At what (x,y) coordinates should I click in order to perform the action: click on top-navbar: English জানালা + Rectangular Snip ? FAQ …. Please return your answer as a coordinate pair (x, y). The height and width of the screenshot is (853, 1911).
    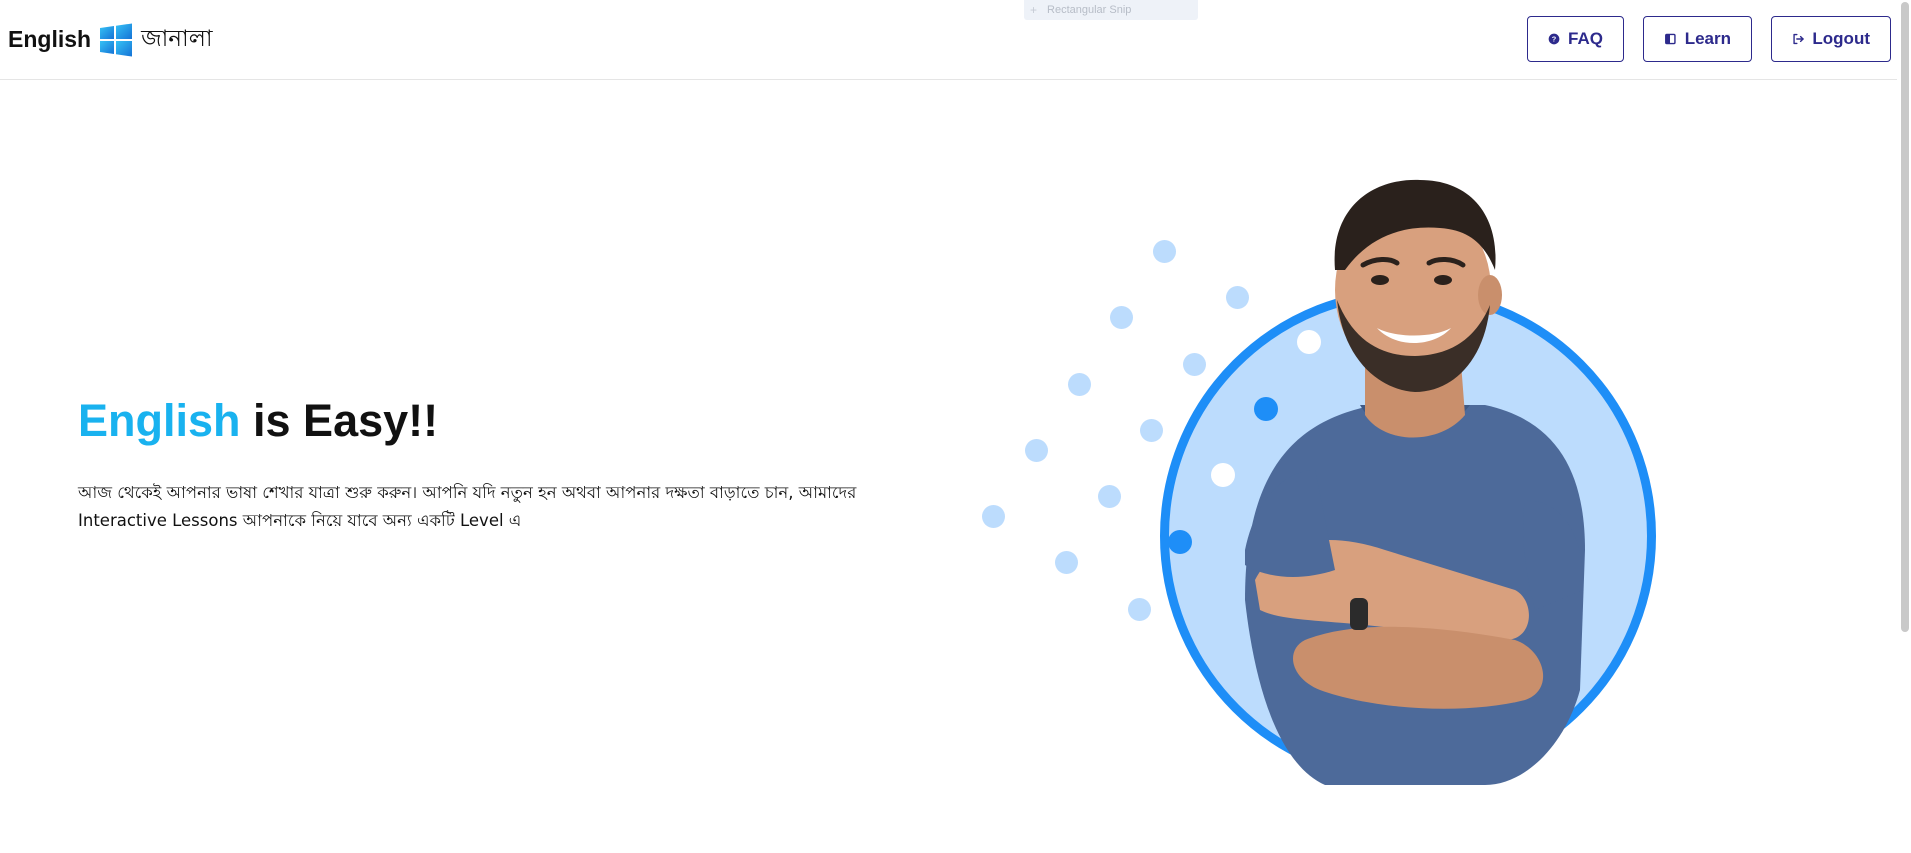
    Looking at the image, I should click on (955, 40).